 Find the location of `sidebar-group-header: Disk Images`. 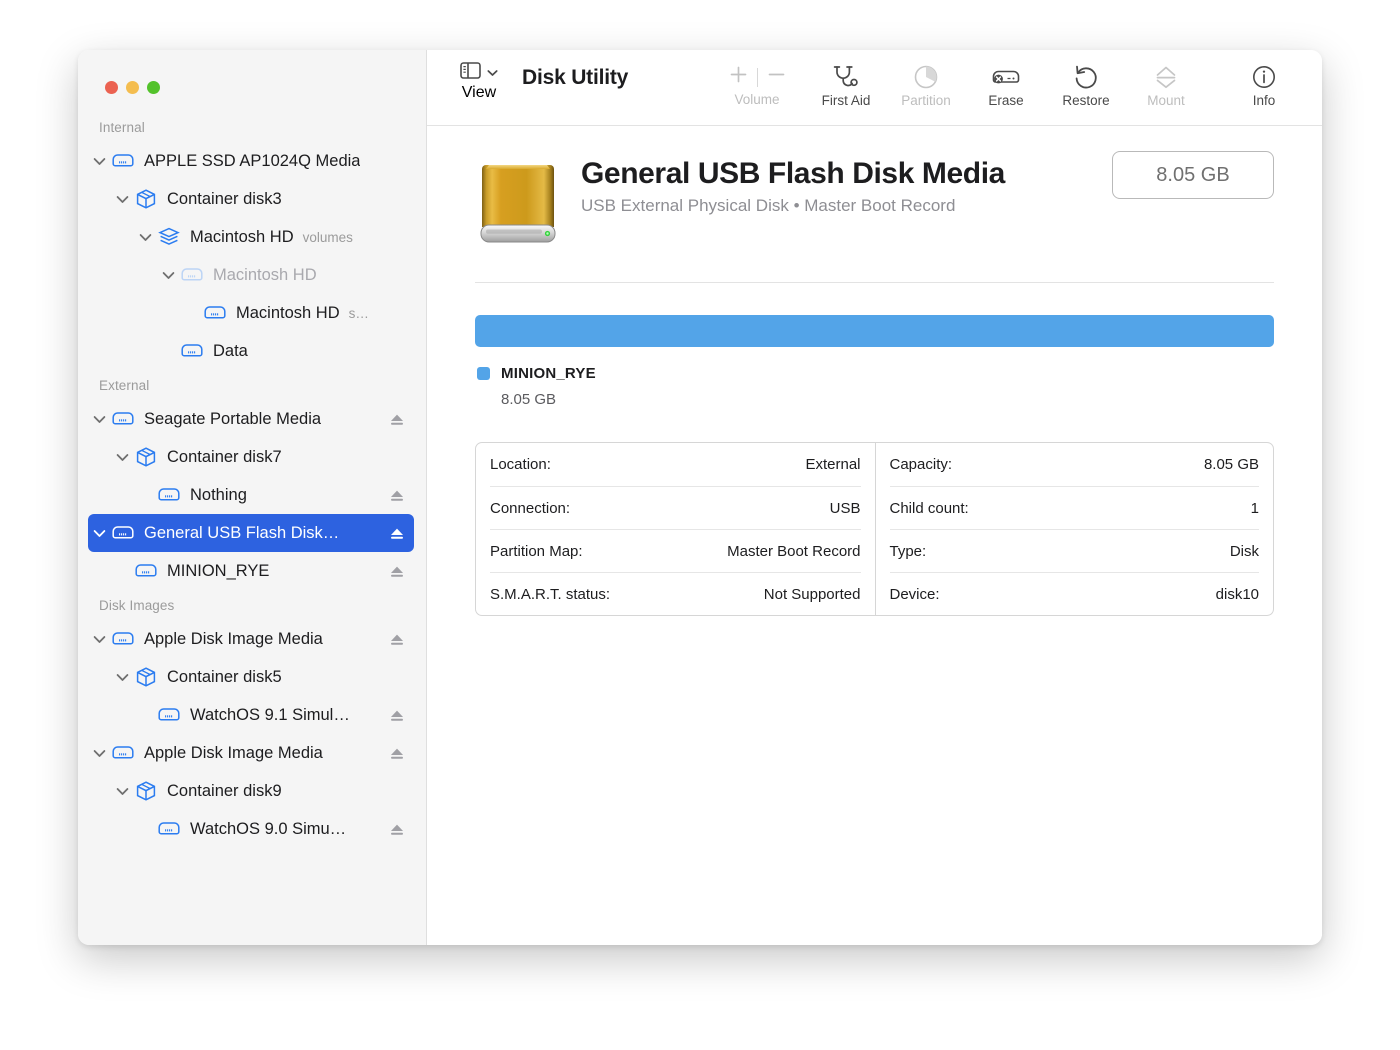

sidebar-group-header: Disk Images is located at coordinates (137, 605).